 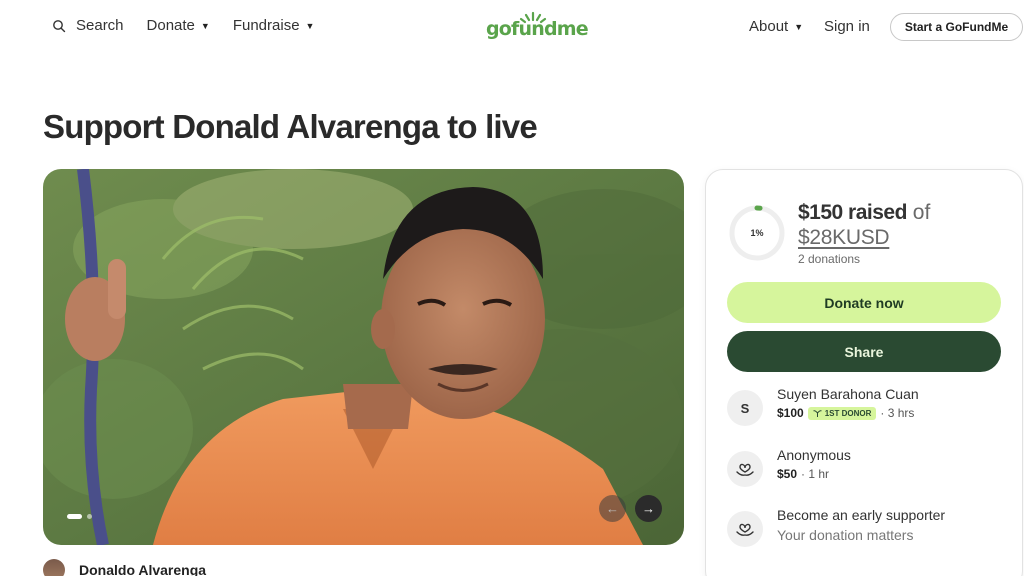 What do you see at coordinates (745, 408) in the screenshot?
I see `donor-avatar: S` at bounding box center [745, 408].